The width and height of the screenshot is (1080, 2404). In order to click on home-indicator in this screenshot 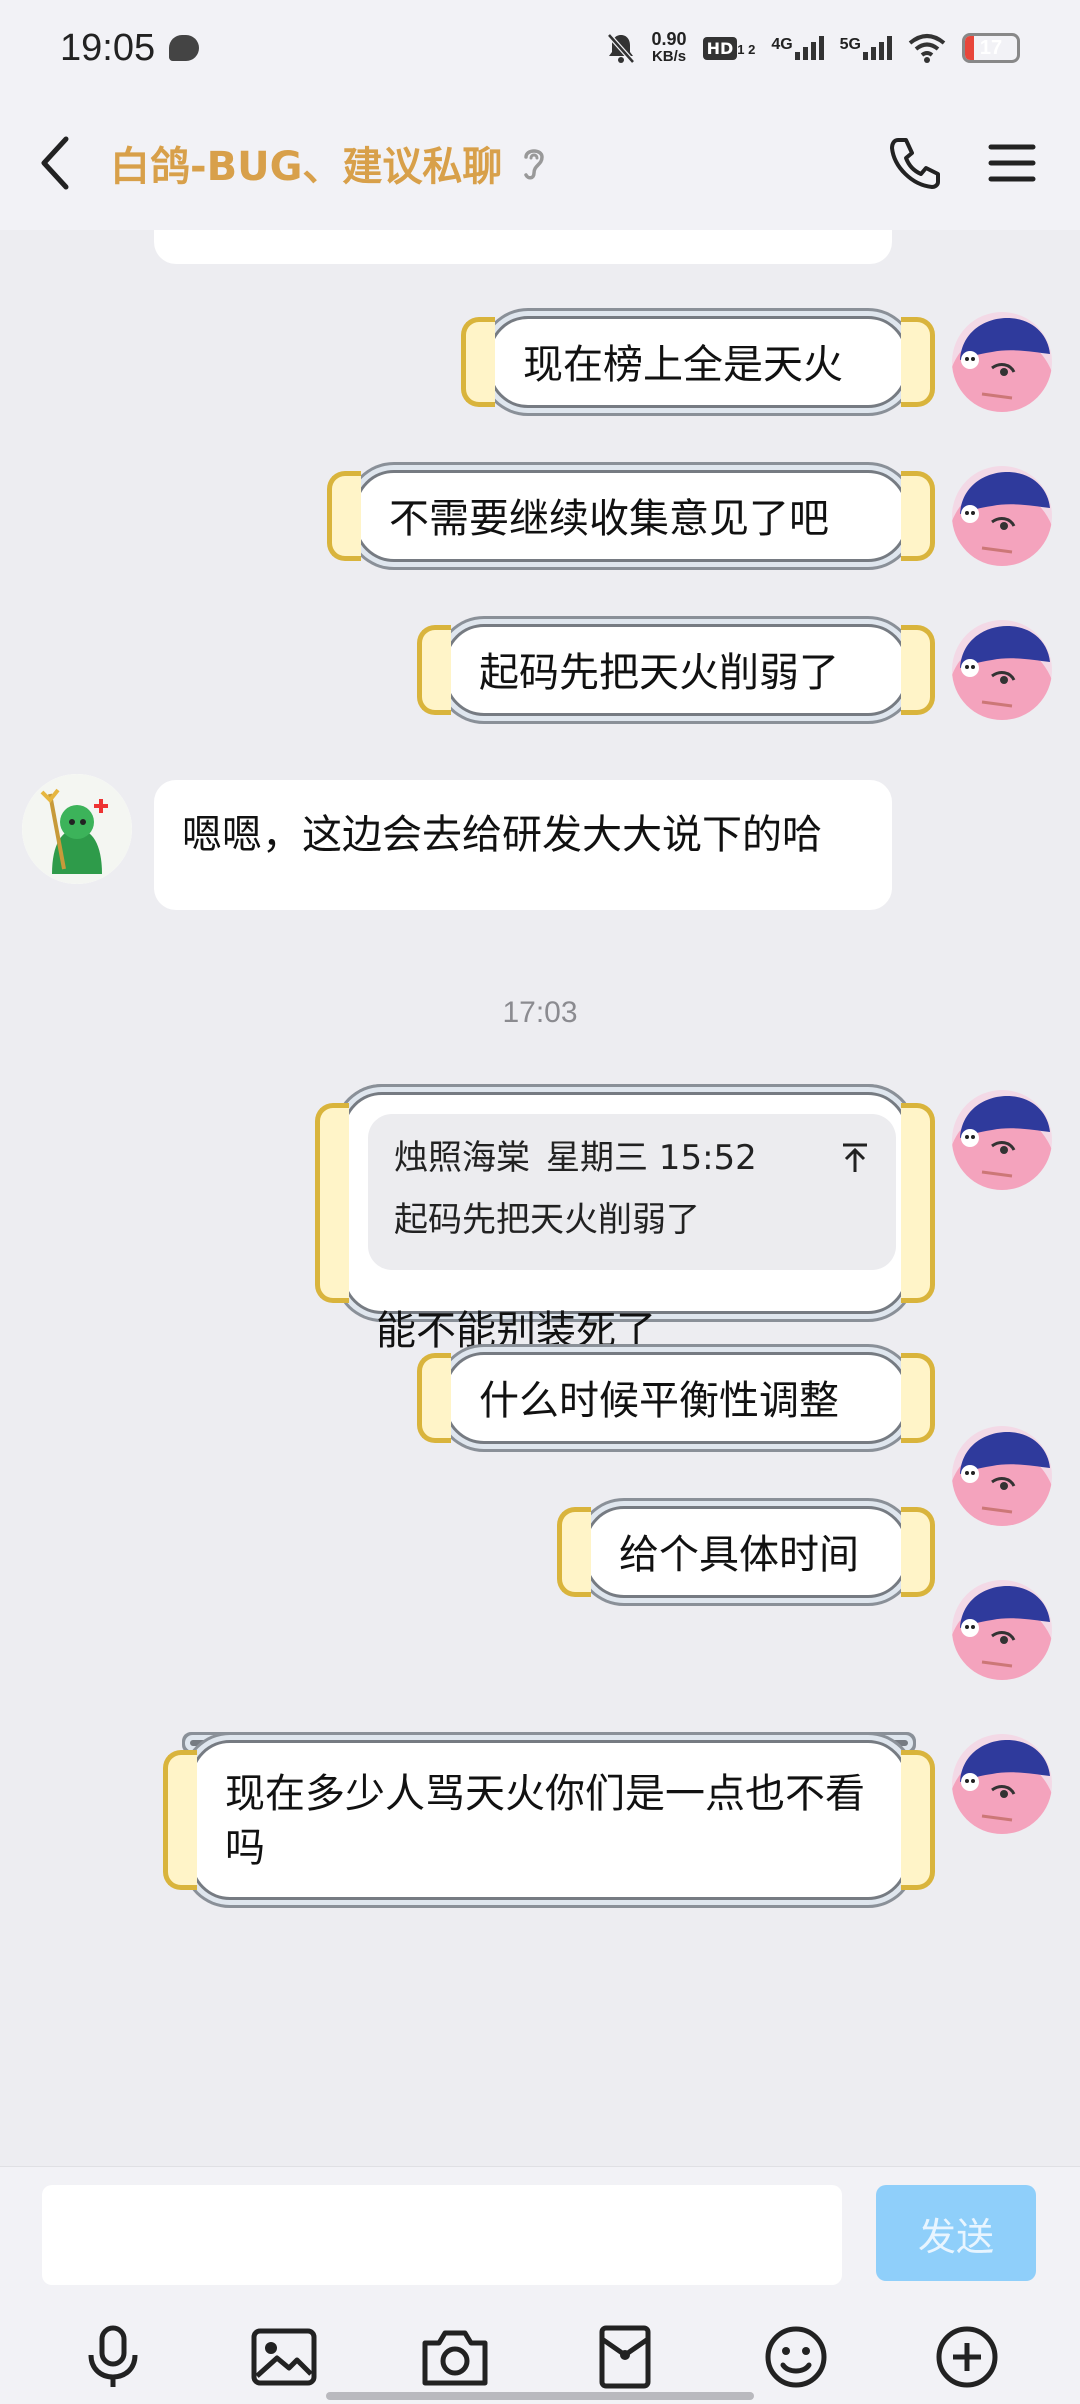, I will do `click(540, 2396)`.